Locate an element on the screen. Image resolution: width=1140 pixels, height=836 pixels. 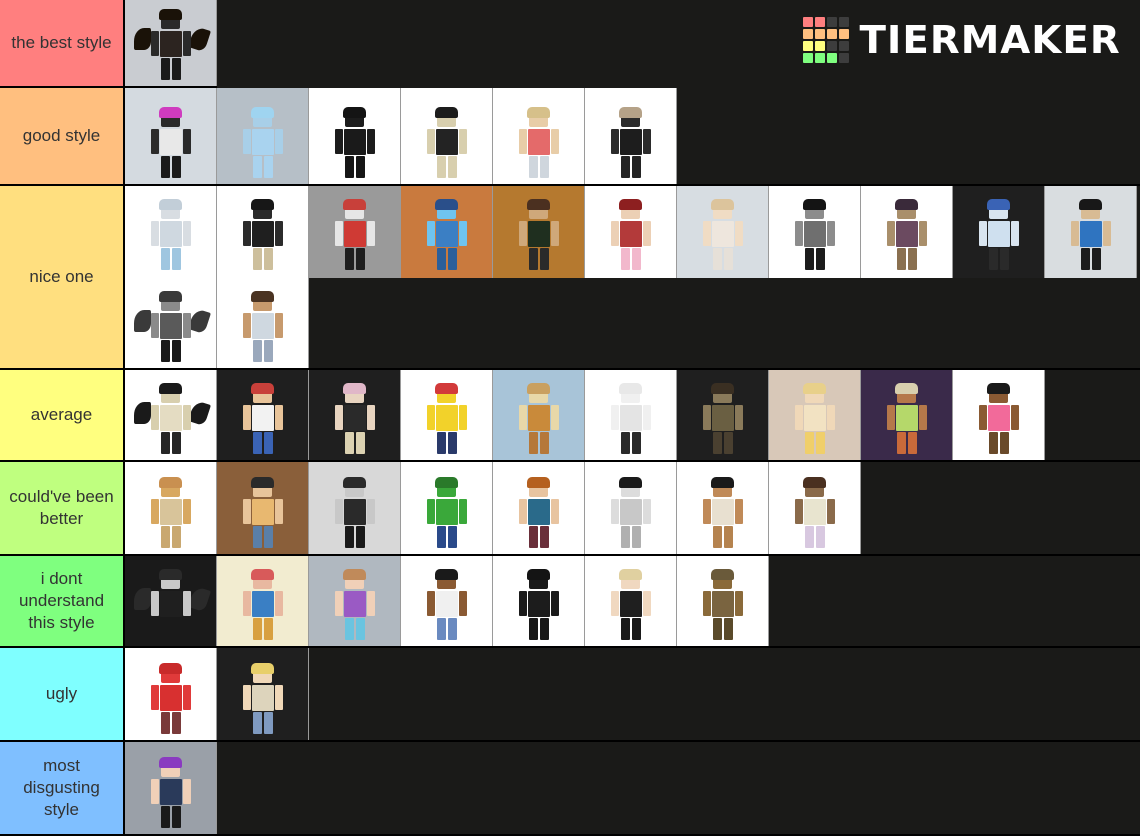
roblox-avatar-blonde-pumpkin is located at coordinates (723, 232).